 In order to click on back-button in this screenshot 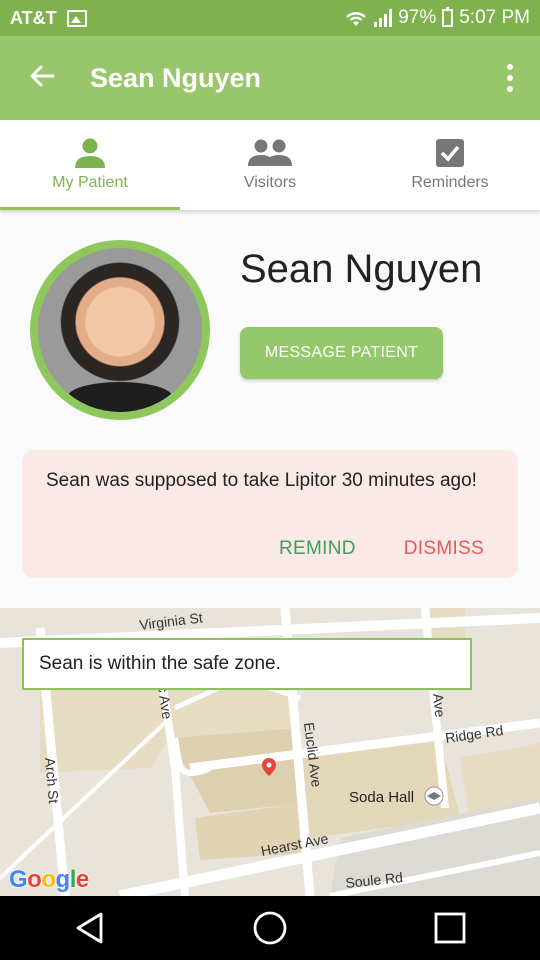, I will do `click(42, 78)`.